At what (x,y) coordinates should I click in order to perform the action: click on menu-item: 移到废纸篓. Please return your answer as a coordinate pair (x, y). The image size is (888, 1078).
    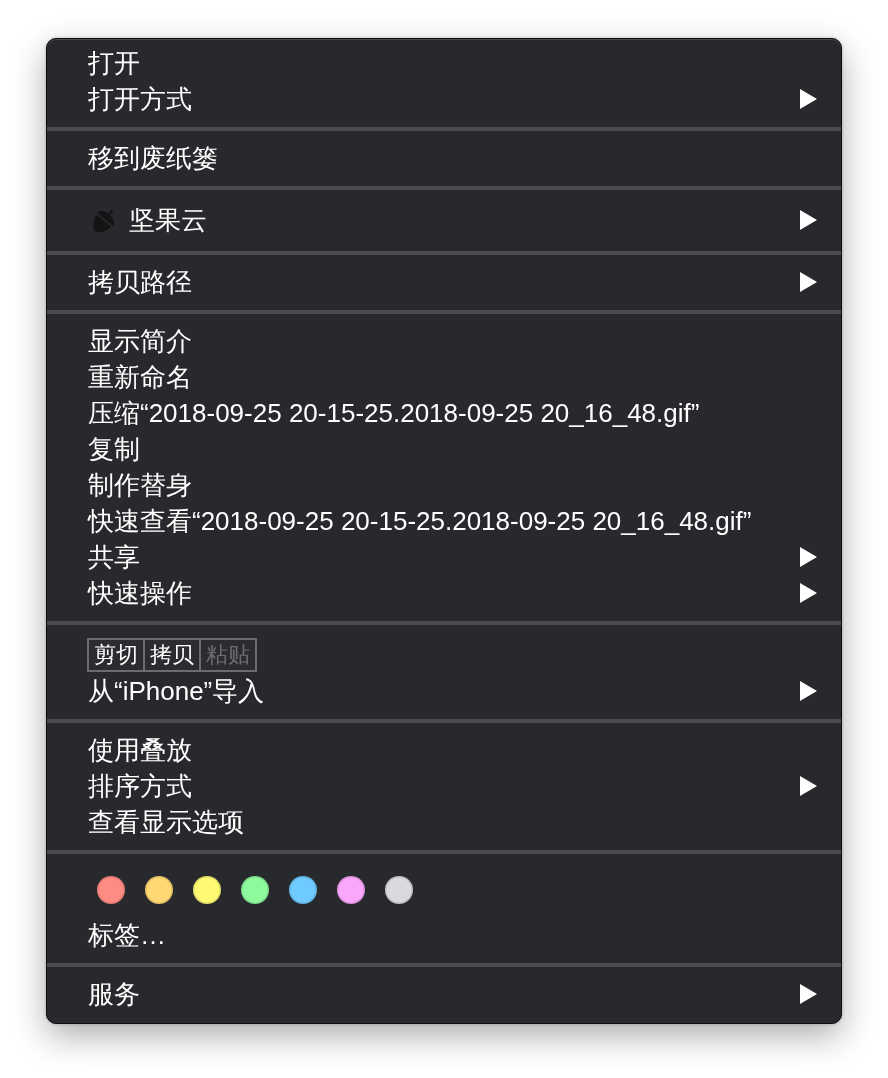
    Looking at the image, I should click on (444, 158).